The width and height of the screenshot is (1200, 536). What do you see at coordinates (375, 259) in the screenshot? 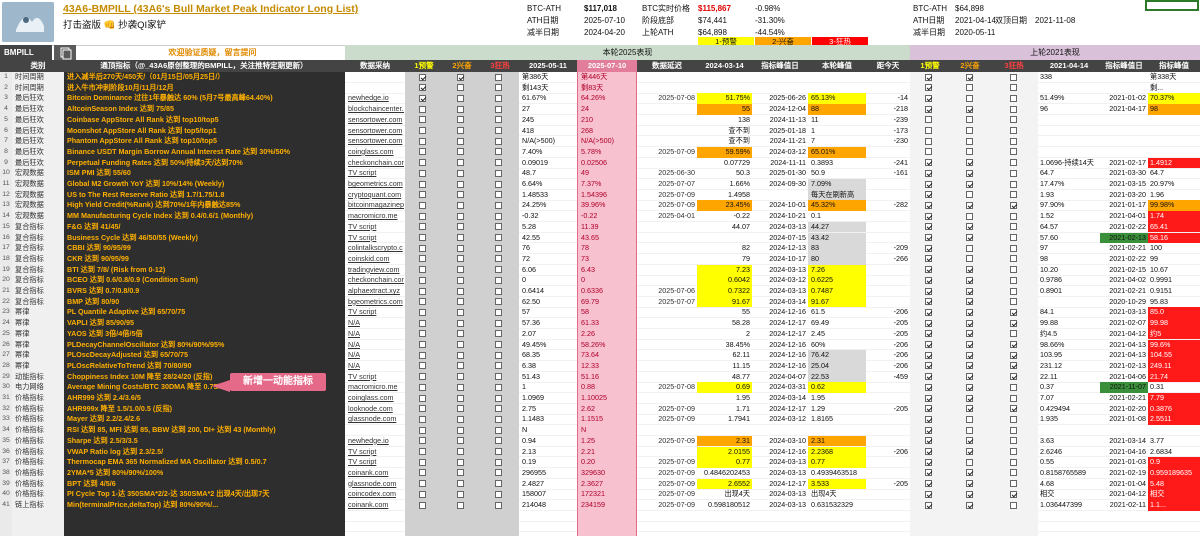
I see `row-source: coinskid.com` at bounding box center [375, 259].